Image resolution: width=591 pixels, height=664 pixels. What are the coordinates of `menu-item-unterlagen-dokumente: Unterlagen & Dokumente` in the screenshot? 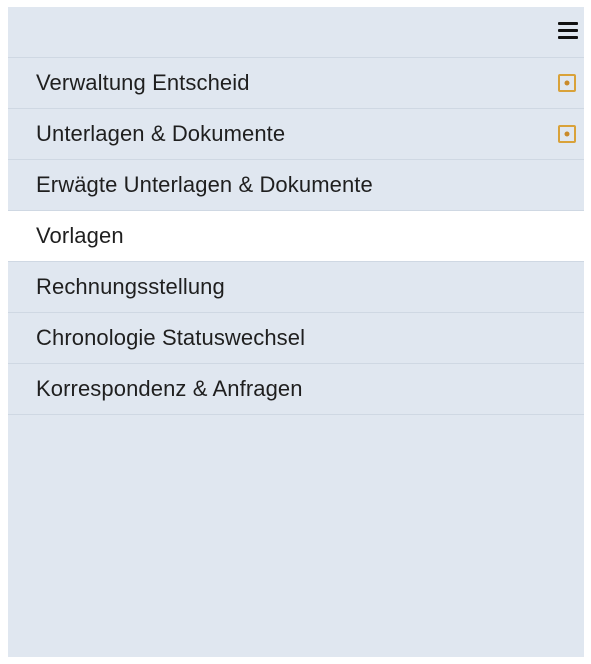 It's located at (296, 134).